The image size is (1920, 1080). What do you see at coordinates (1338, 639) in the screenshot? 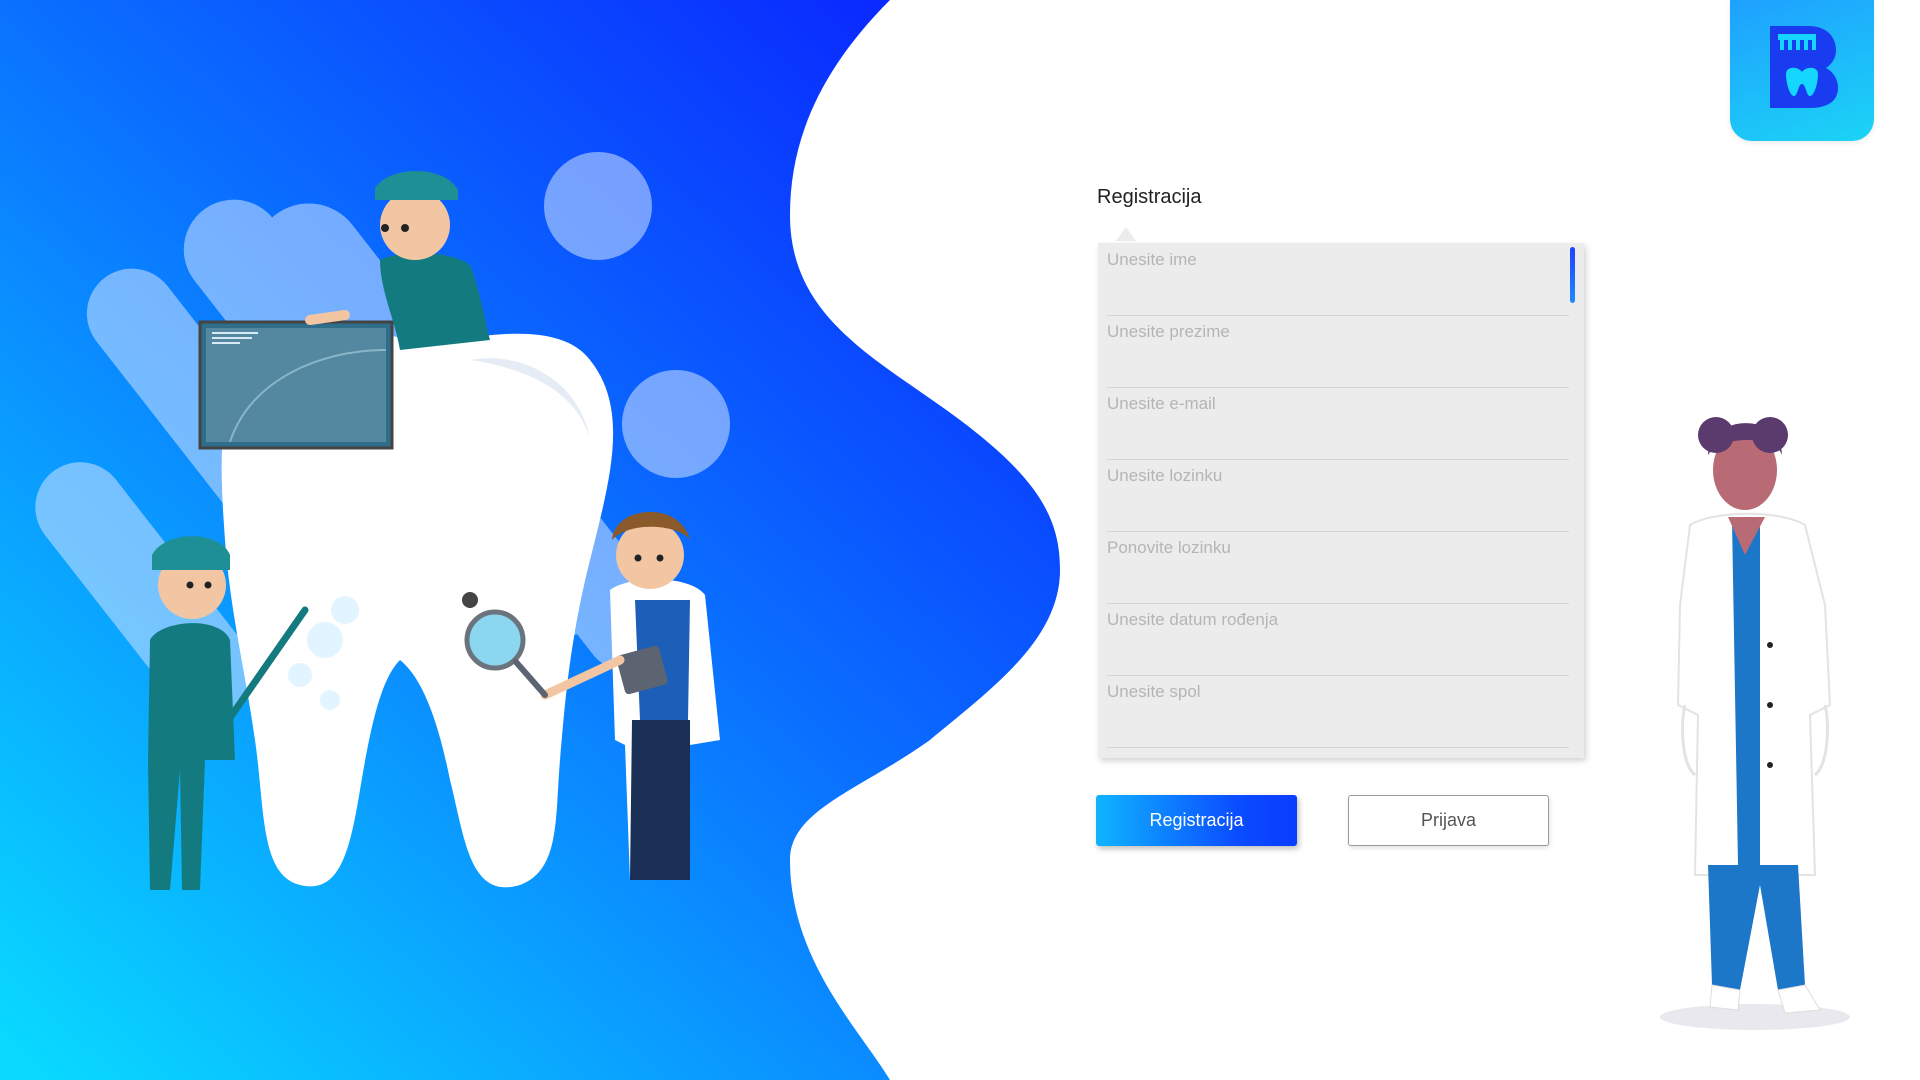
I see `birthdate-field-row` at bounding box center [1338, 639].